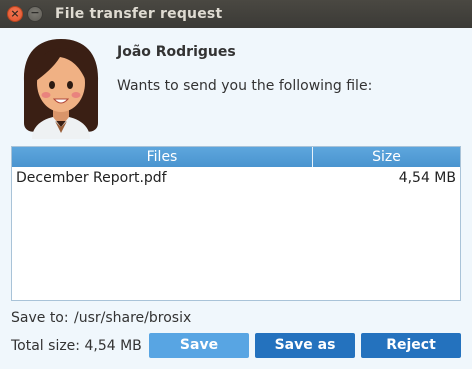 The image size is (472, 369). I want to click on total-size-label: Total size: 4,54 MB, so click(76, 346).